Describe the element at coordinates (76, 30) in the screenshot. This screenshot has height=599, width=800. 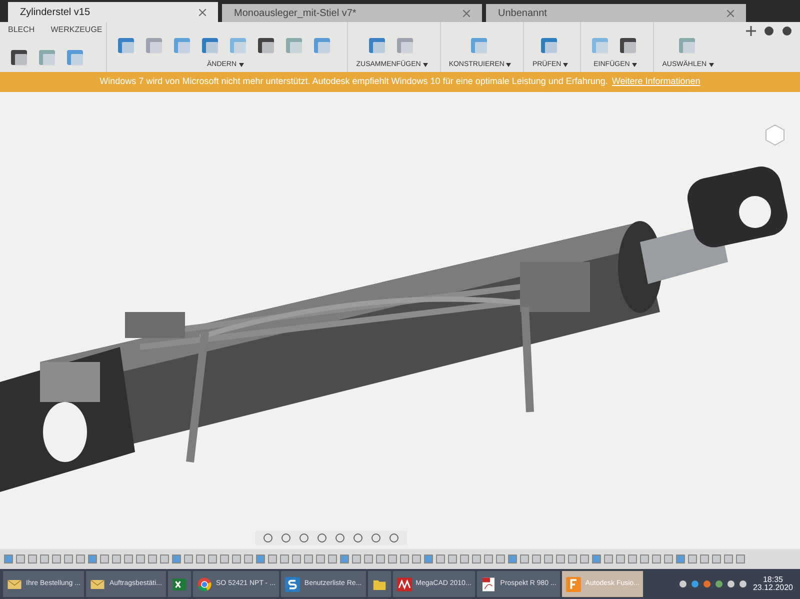
I see `ribbon-tab: WERKZEUGE` at that location.